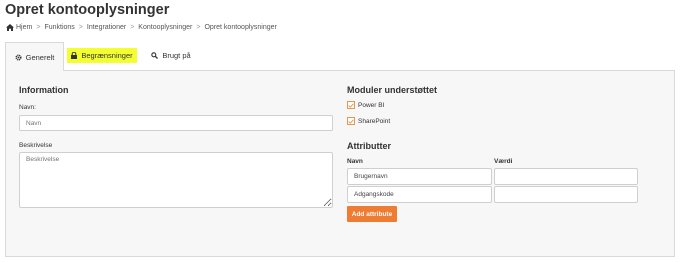  Describe the element at coordinates (176, 123) in the screenshot. I see `name-input` at that location.